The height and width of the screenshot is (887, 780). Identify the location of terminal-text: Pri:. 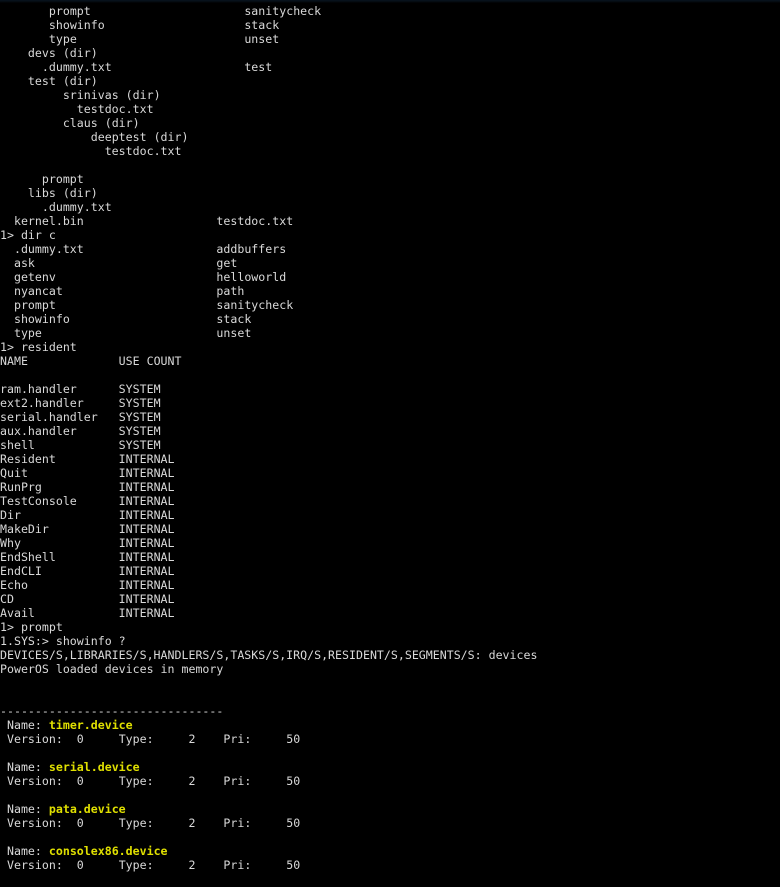
(237, 739).